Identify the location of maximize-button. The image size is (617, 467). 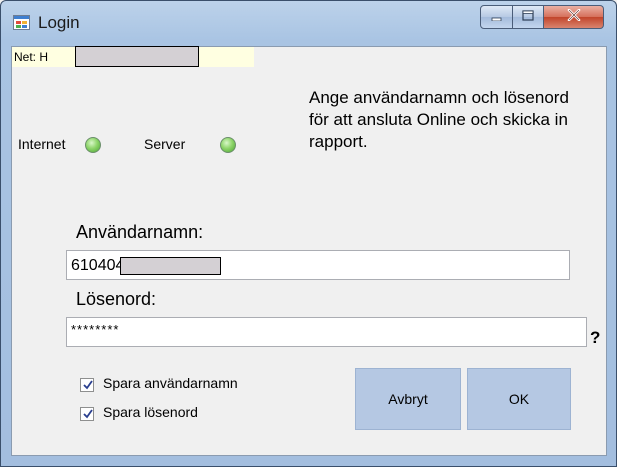
(528, 17).